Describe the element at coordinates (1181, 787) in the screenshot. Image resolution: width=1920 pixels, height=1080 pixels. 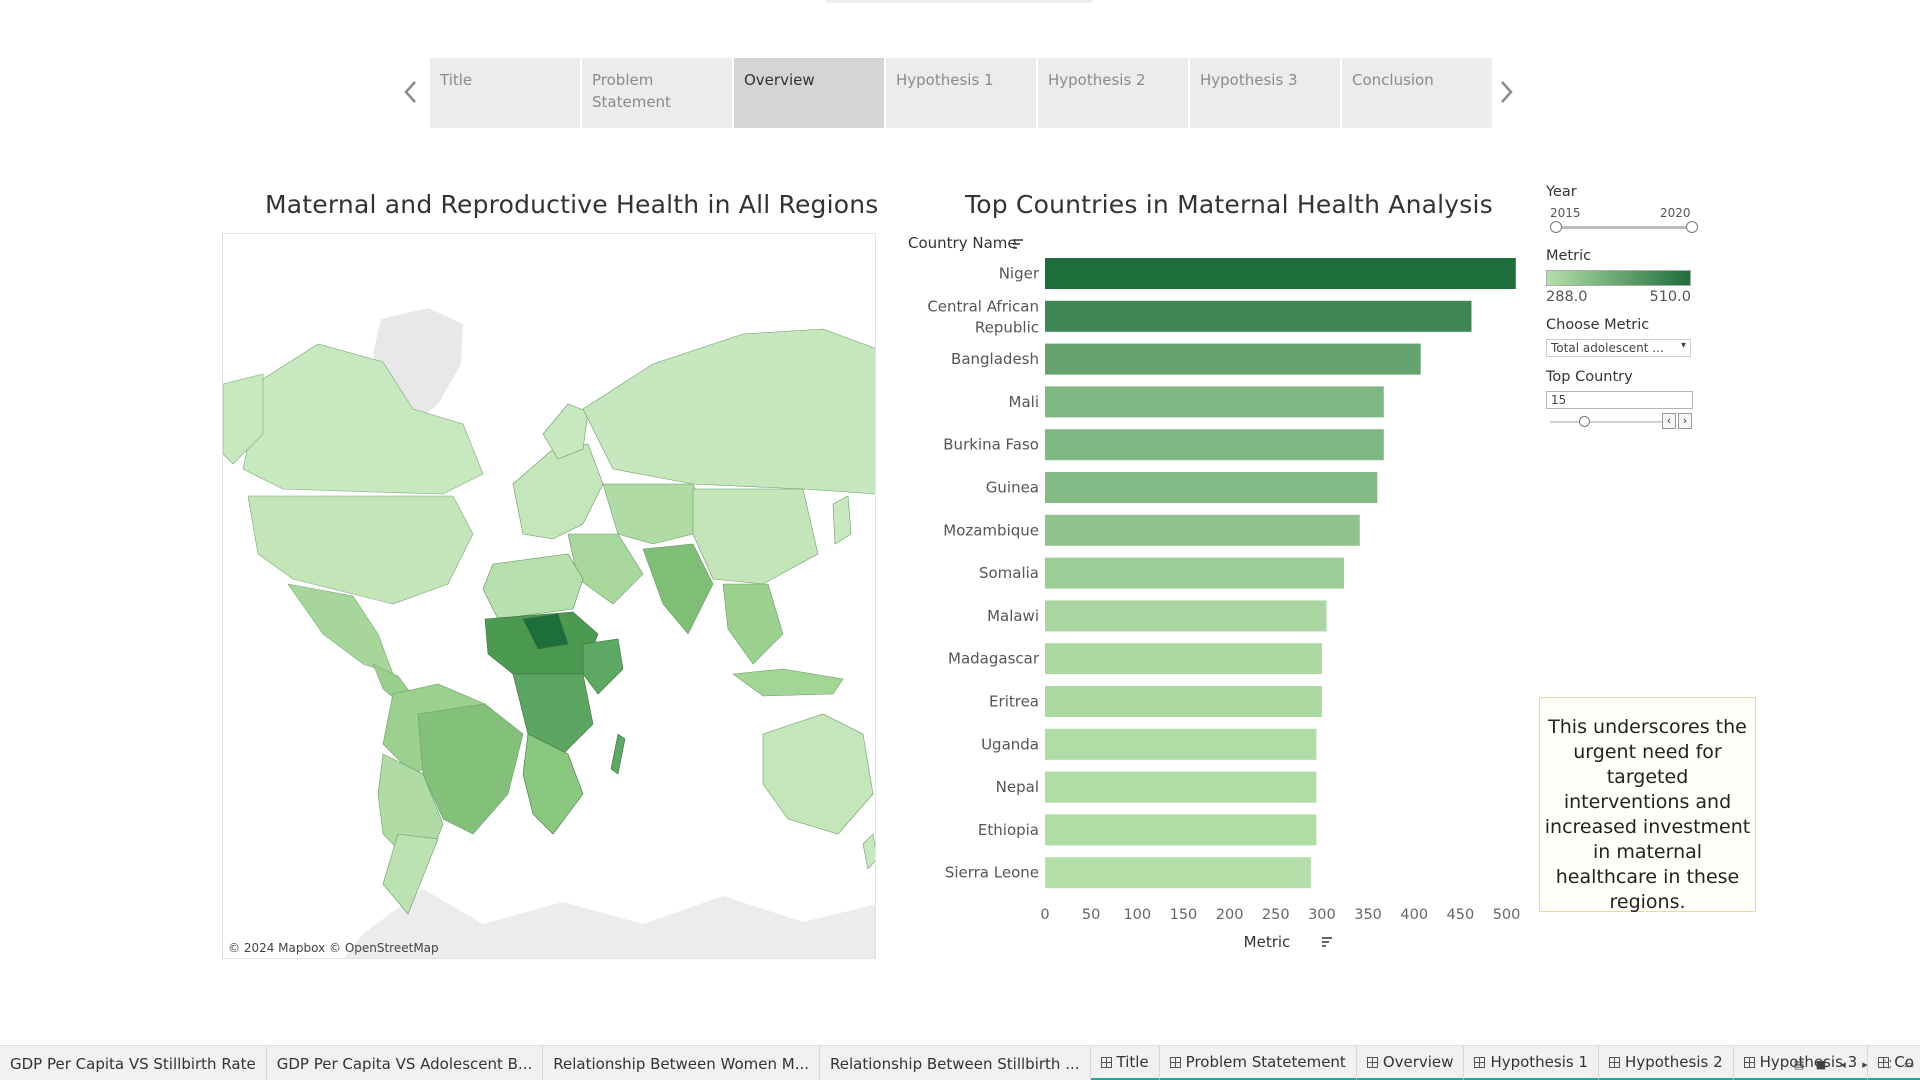
I see `bar-nepal` at that location.